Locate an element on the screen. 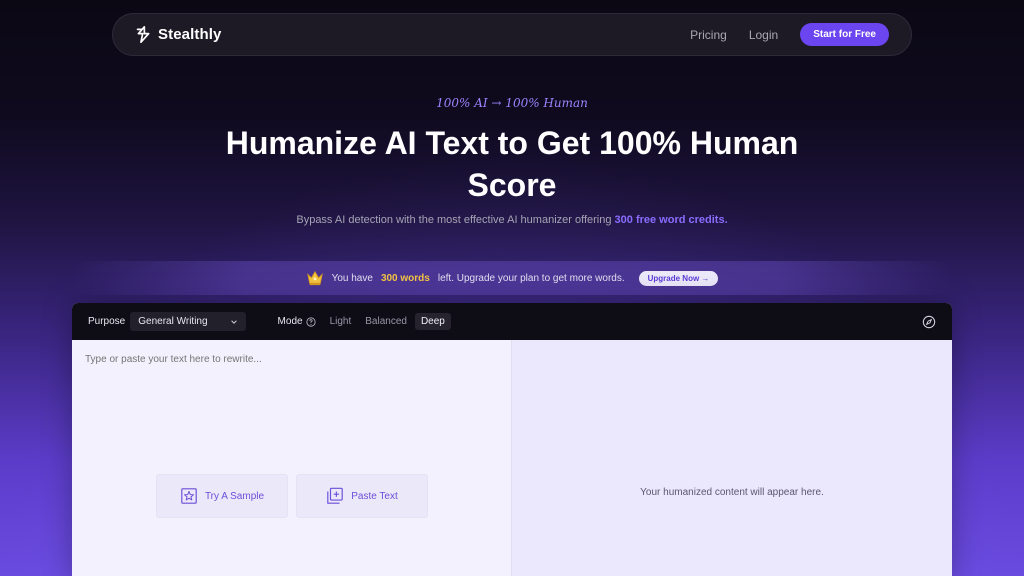 This screenshot has width=1024, height=576. brand: Stealthly is located at coordinates (178, 34).